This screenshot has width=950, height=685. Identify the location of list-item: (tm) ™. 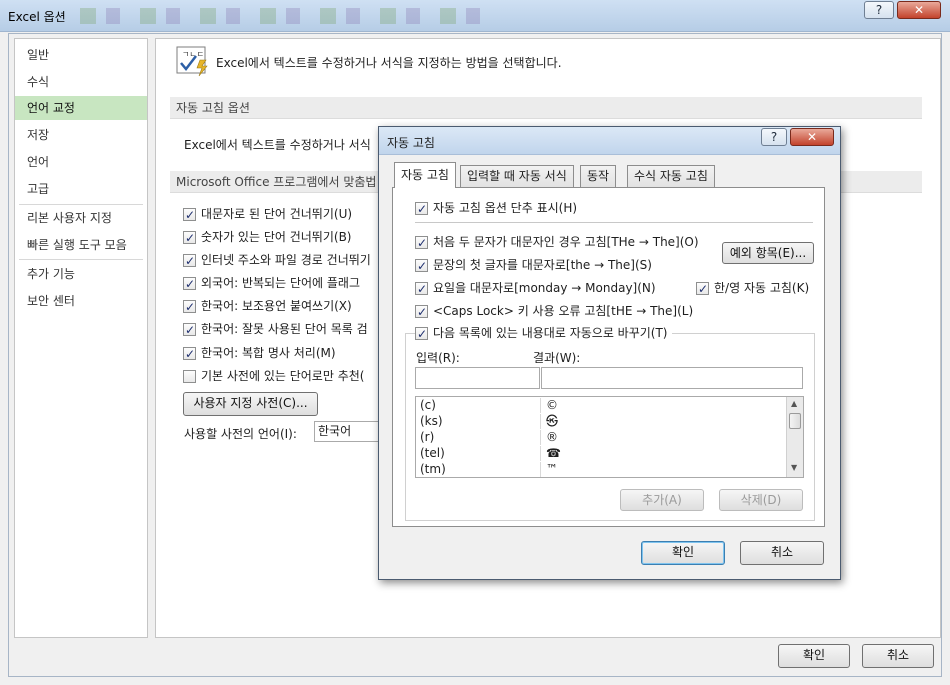
(601, 469).